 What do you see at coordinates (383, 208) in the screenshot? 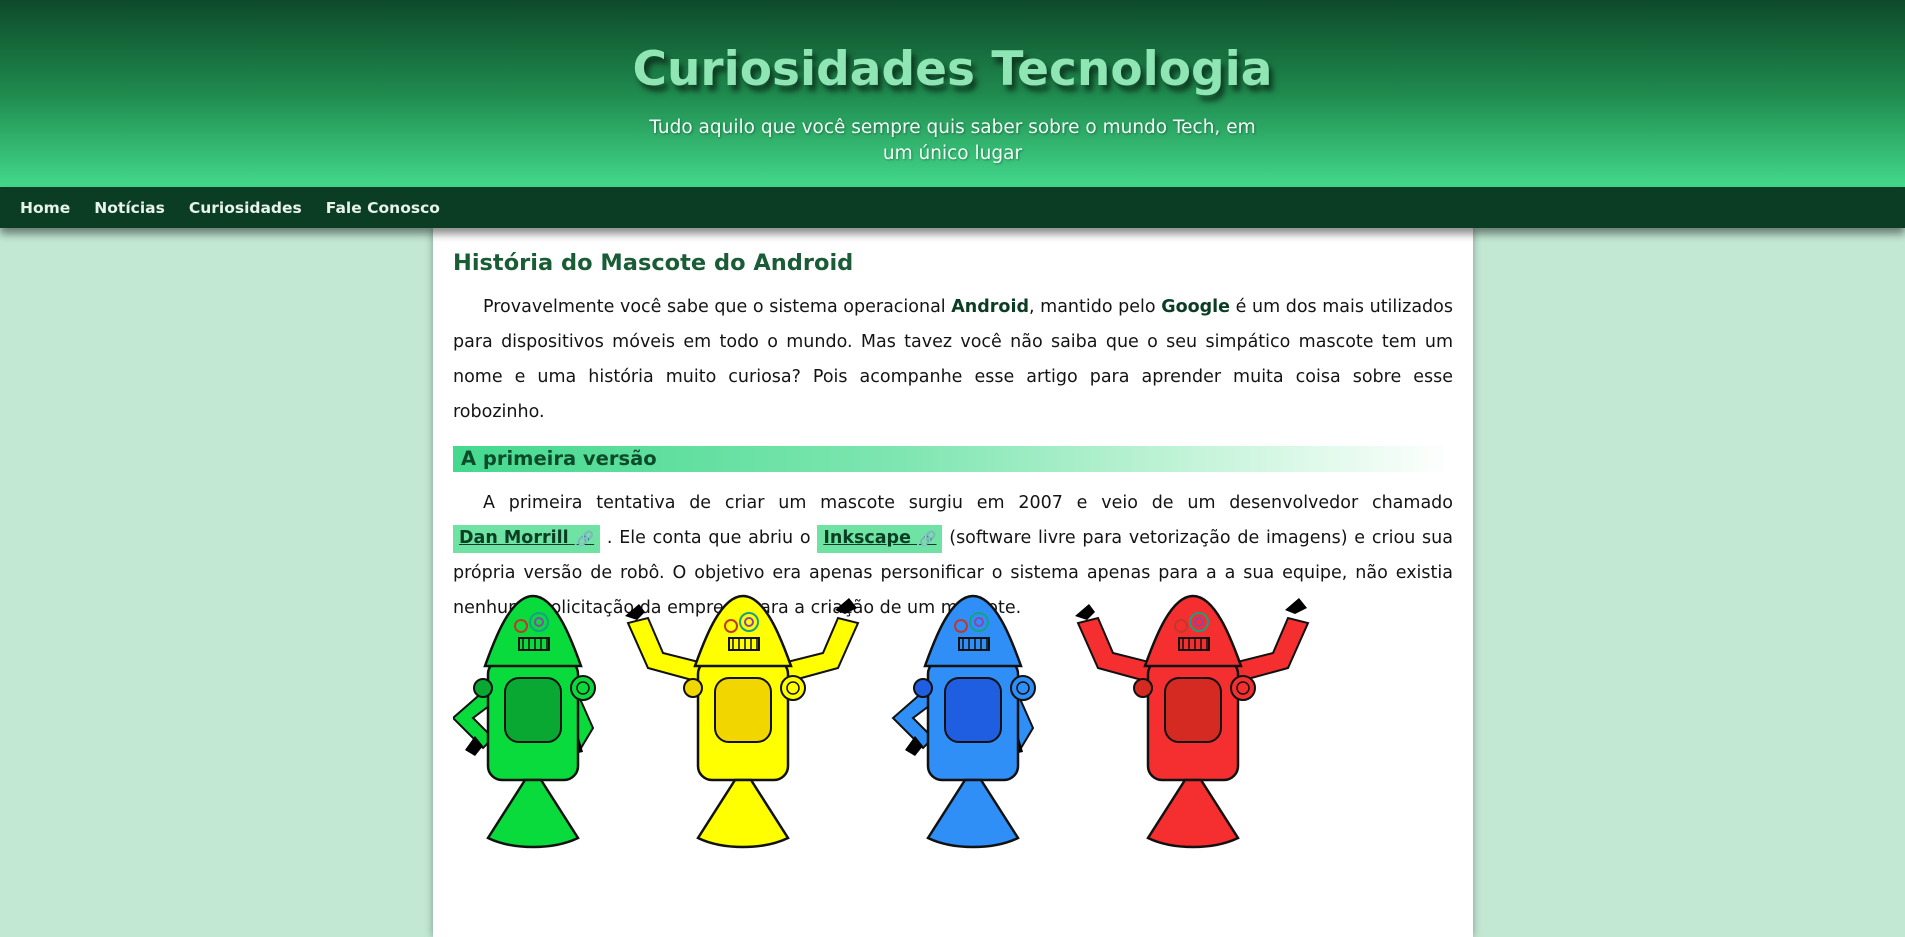
I see `nav-fale-conosco: Fale Conosco` at bounding box center [383, 208].